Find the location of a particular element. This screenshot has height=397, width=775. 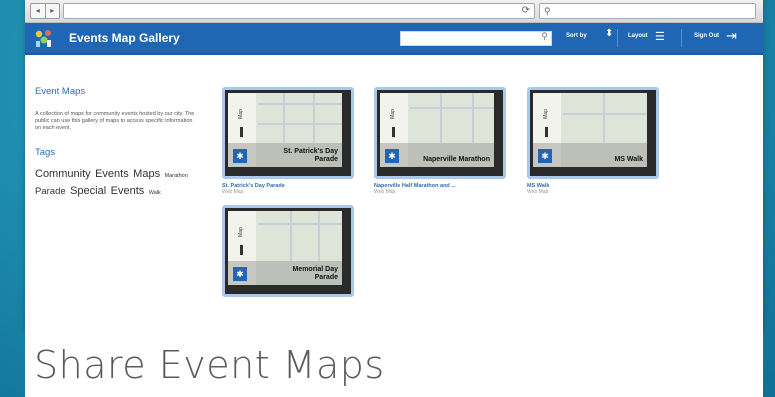

tag-marathon: Marathon is located at coordinates (176, 176).